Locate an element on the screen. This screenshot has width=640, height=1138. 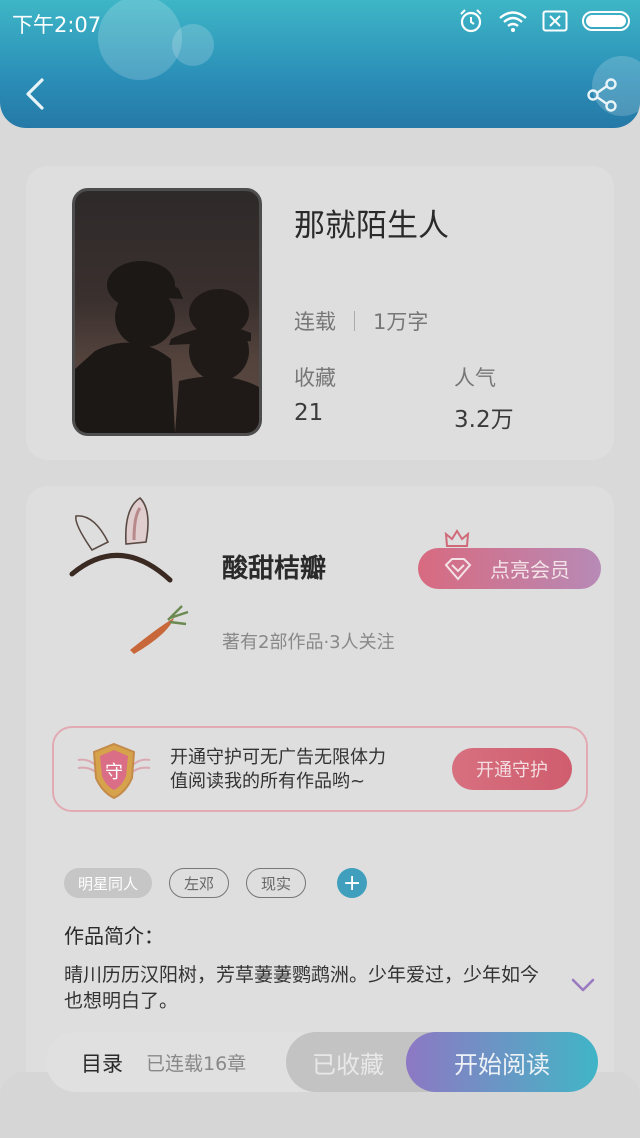
book-cover is located at coordinates (167, 312).